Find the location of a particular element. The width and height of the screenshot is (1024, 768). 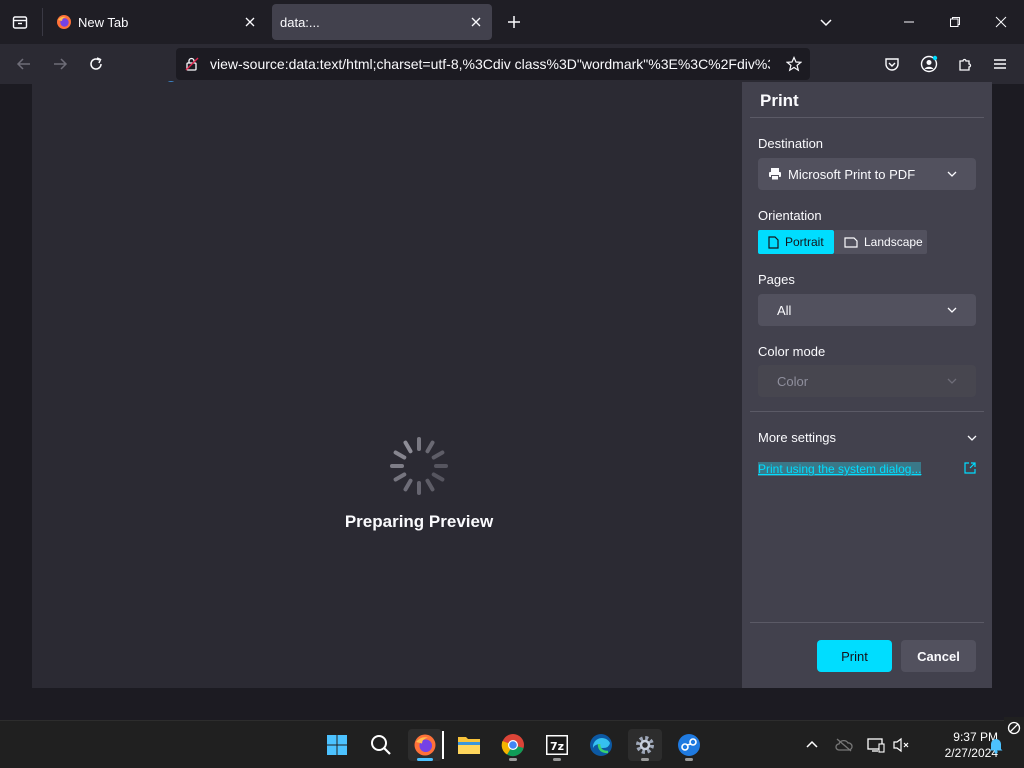

windows-taskbar: 7z 9:37 PM 2/27/2024 is located at coordinates (512, 742).